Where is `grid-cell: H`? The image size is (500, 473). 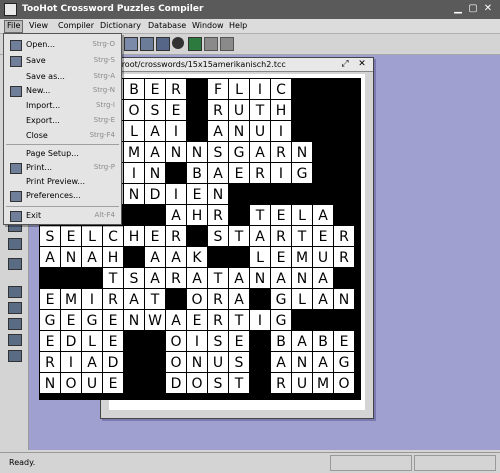 grid-cell: H is located at coordinates (134, 236).